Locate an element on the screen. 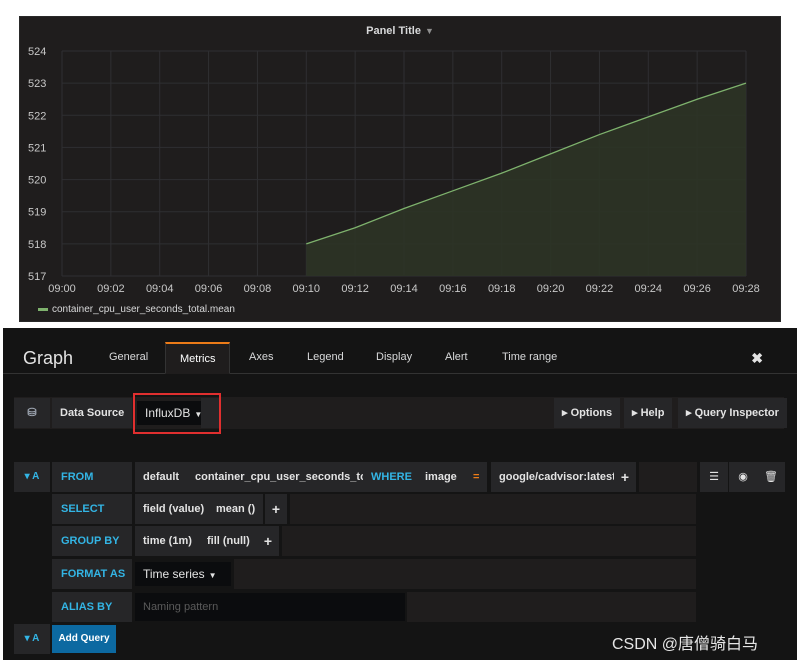 This screenshot has height=660, width=797. editor-title: Graph is located at coordinates (48, 358).